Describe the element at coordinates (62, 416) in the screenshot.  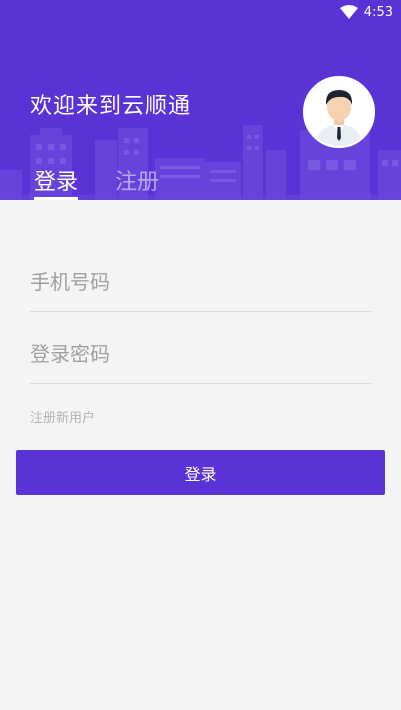
I see `register-new-user-link: 注册新用户` at that location.